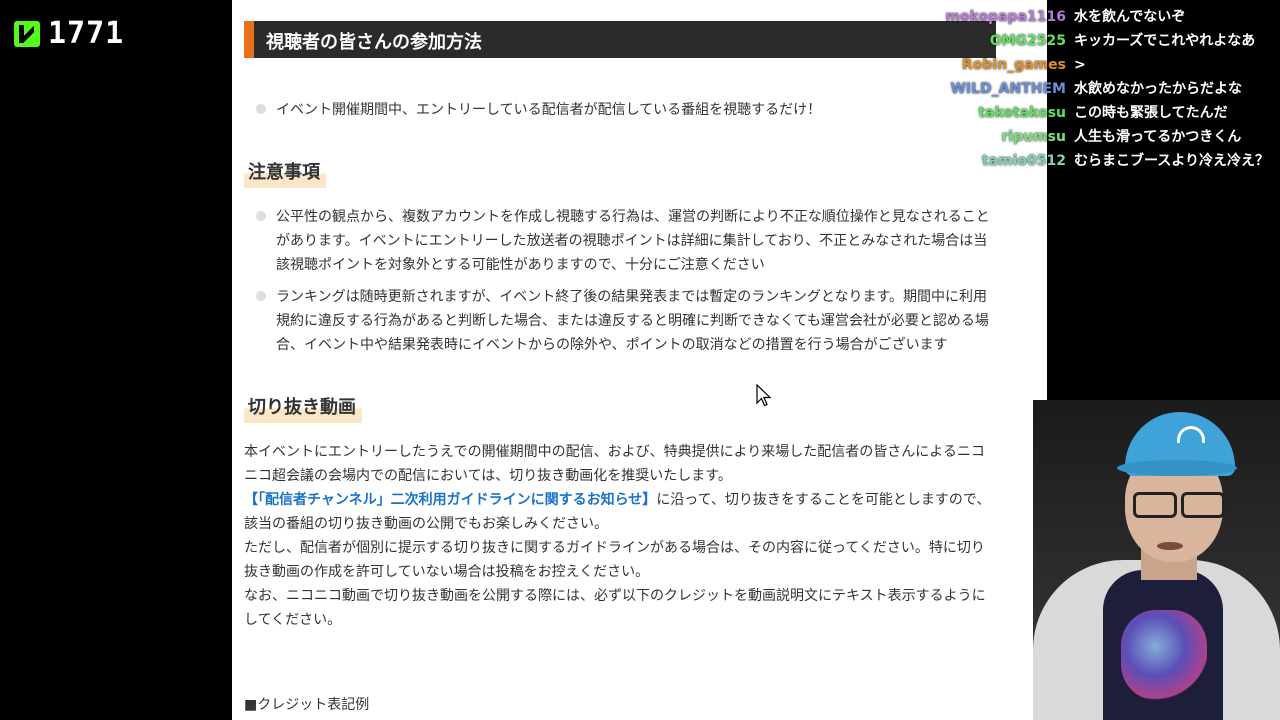 The width and height of the screenshot is (1280, 720). What do you see at coordinates (987, 161) in the screenshot?
I see `chat-username: tamio0512` at bounding box center [987, 161].